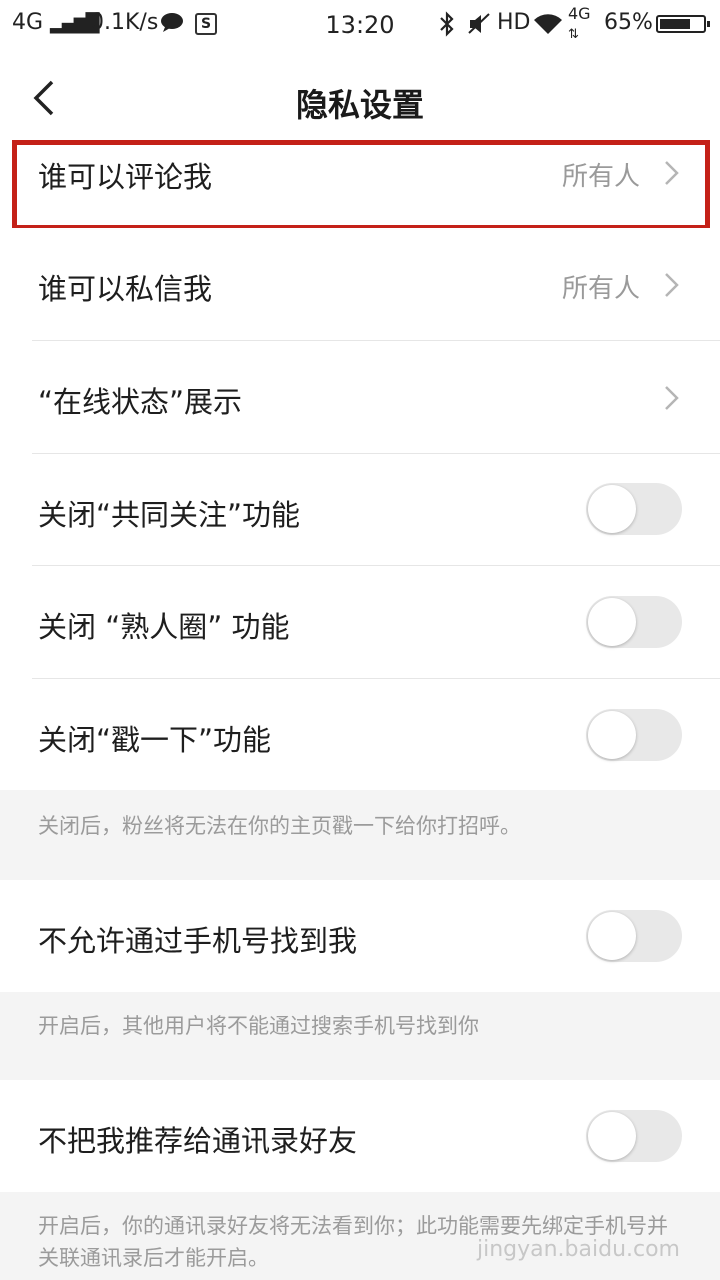 Image resolution: width=720 pixels, height=1280 pixels. Describe the element at coordinates (634, 1136) in the screenshot. I see `contacts-recommend-toggle` at that location.